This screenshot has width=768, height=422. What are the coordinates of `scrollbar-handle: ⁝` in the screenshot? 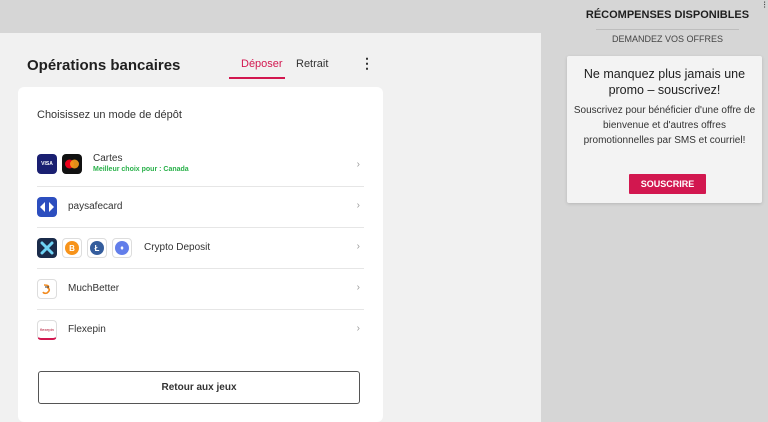 It's located at (764, 5).